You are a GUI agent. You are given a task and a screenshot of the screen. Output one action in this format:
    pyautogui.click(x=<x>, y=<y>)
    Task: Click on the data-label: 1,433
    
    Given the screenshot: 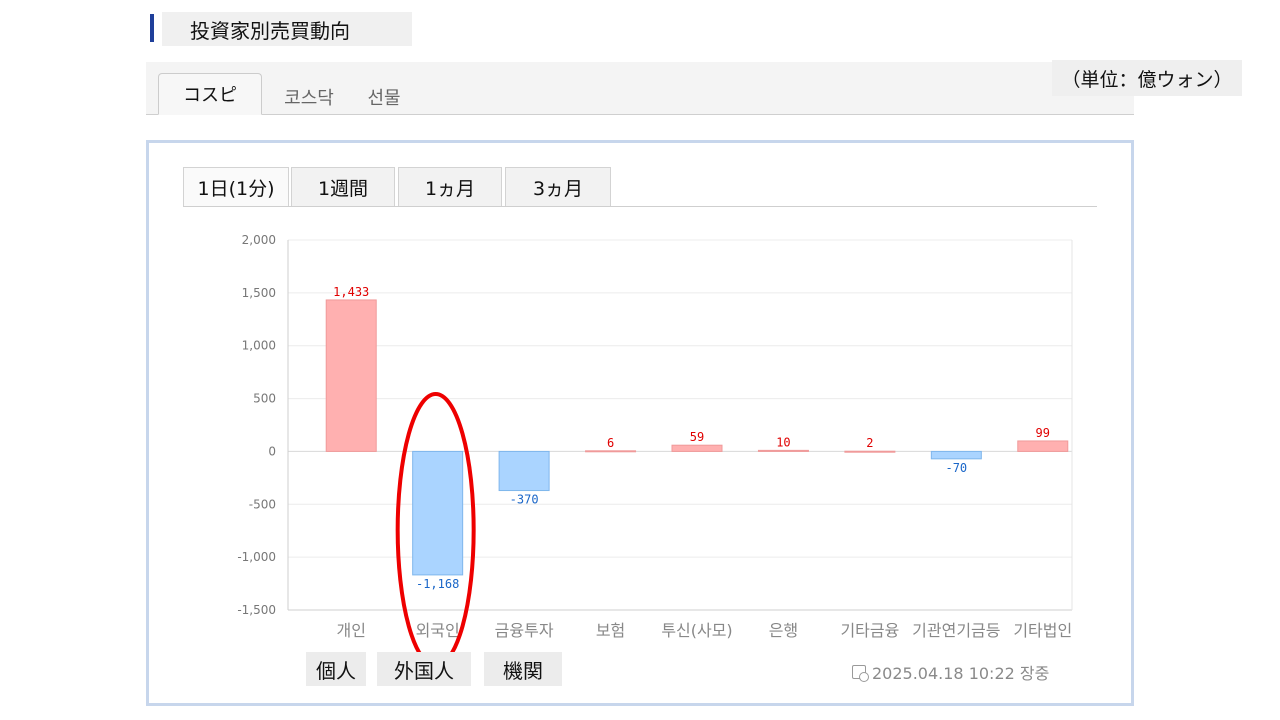 What is the action you would take?
    pyautogui.click(x=351, y=292)
    